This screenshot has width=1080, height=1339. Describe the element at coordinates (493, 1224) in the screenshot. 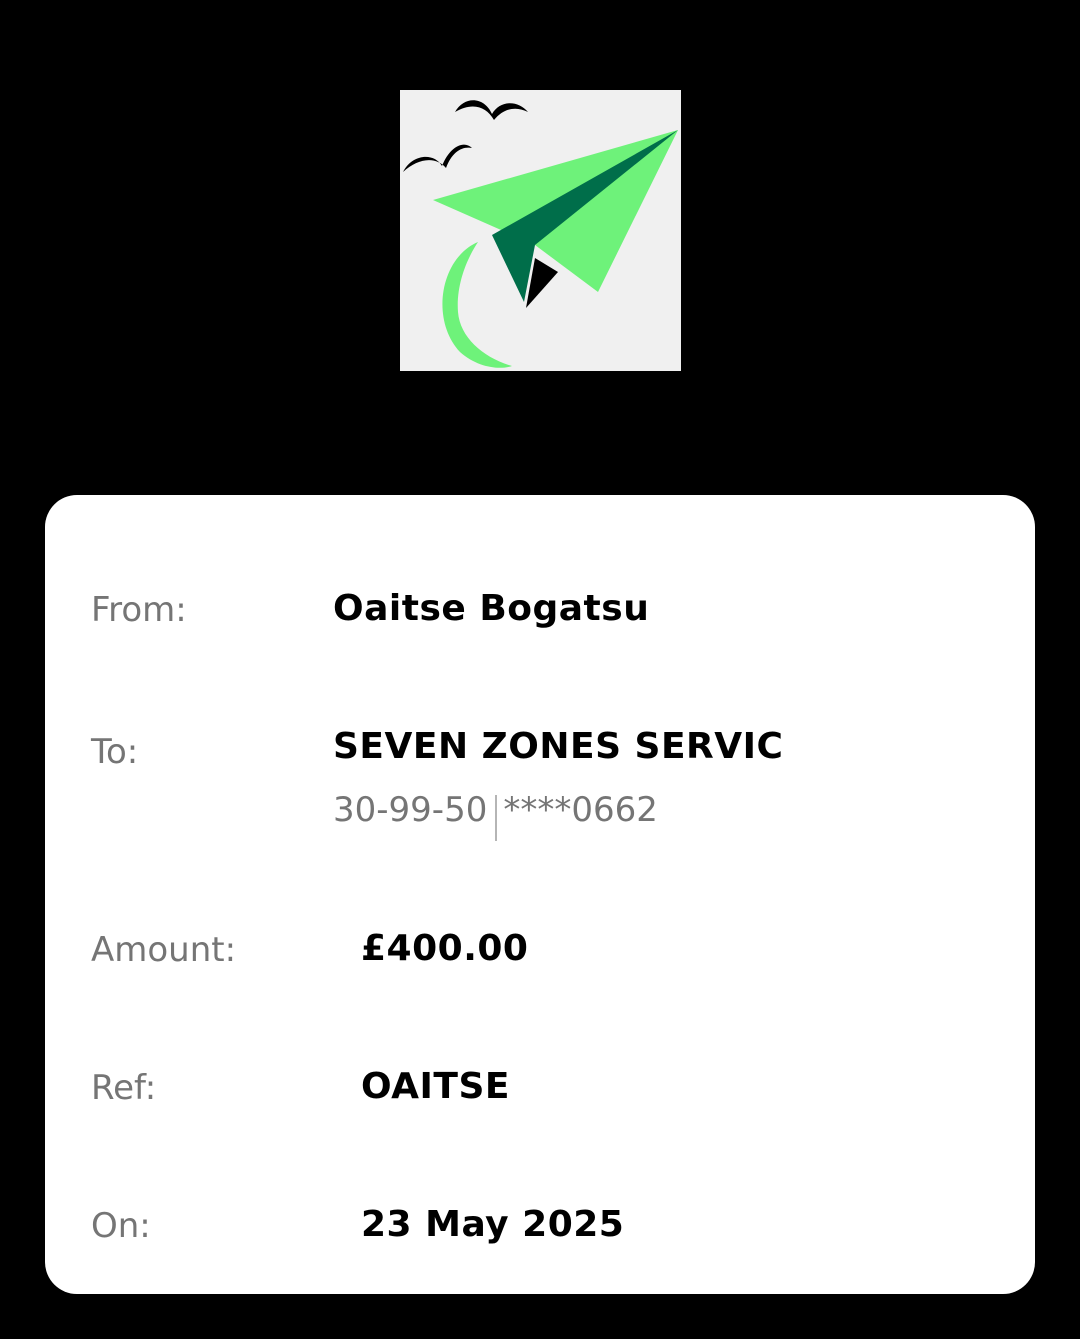

I see `date-value: 23 May 2025` at that location.